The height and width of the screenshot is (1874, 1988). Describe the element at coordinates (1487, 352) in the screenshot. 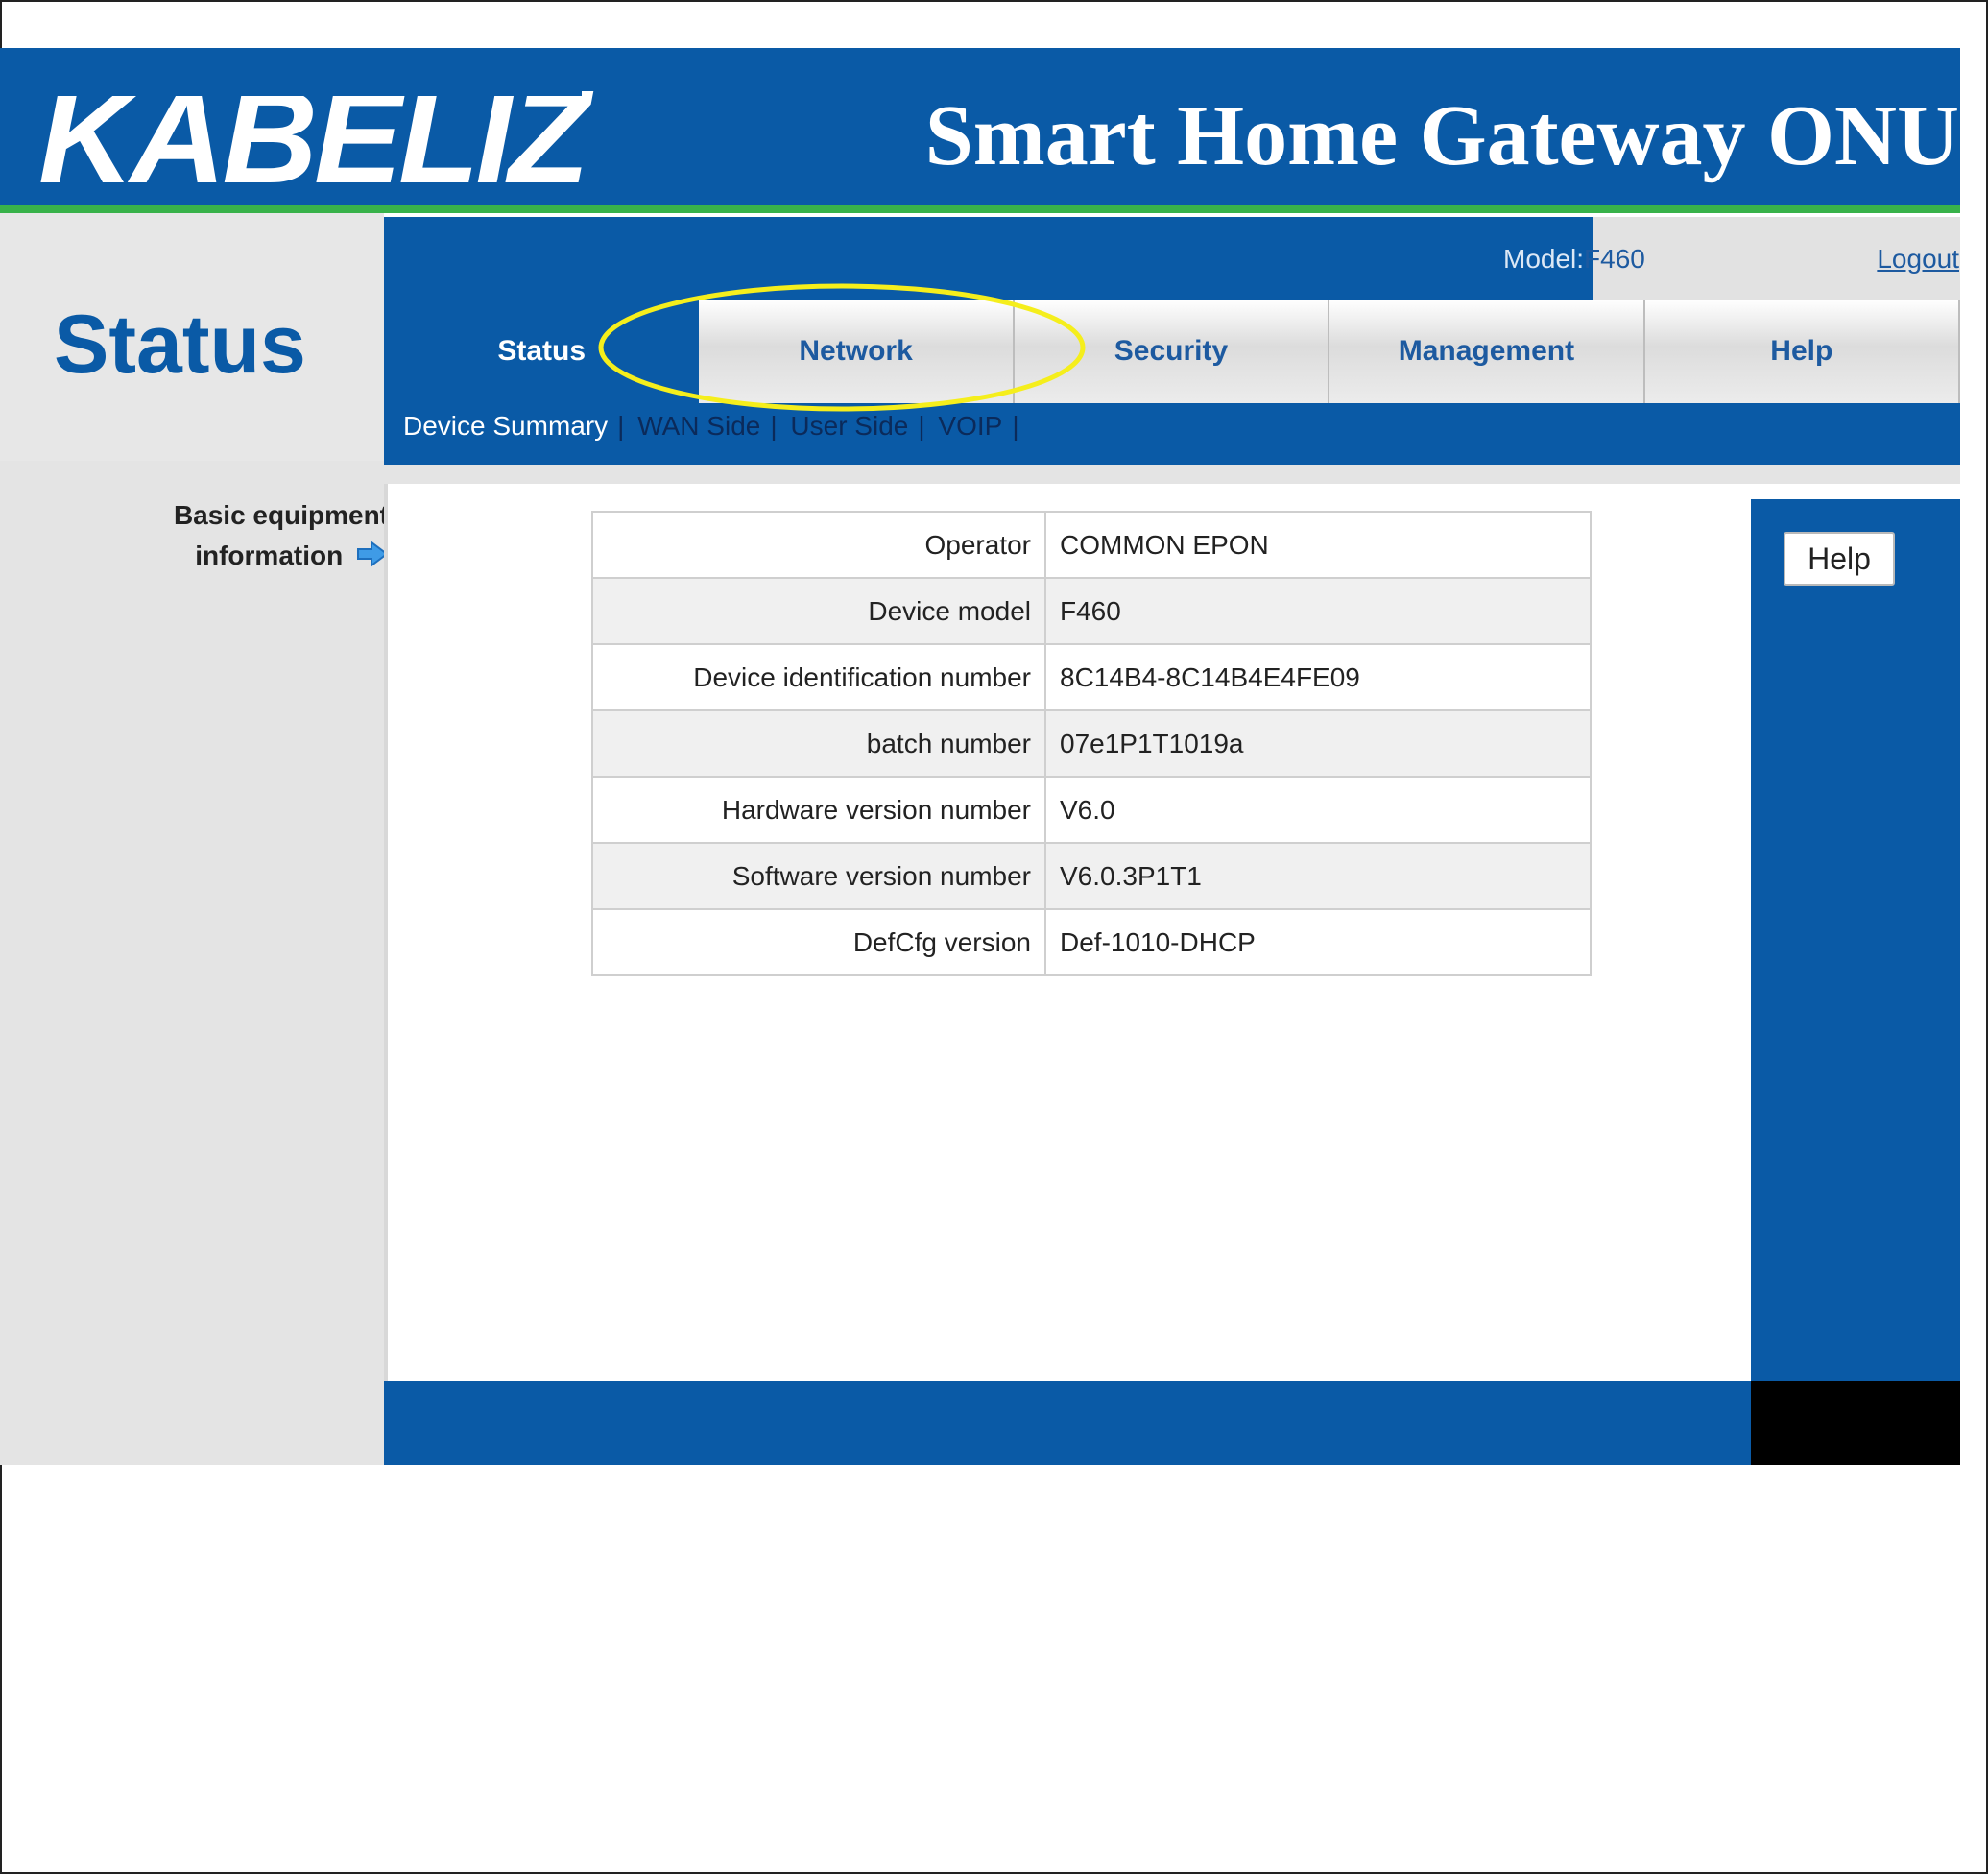

I see `tab-management: Management` at that location.